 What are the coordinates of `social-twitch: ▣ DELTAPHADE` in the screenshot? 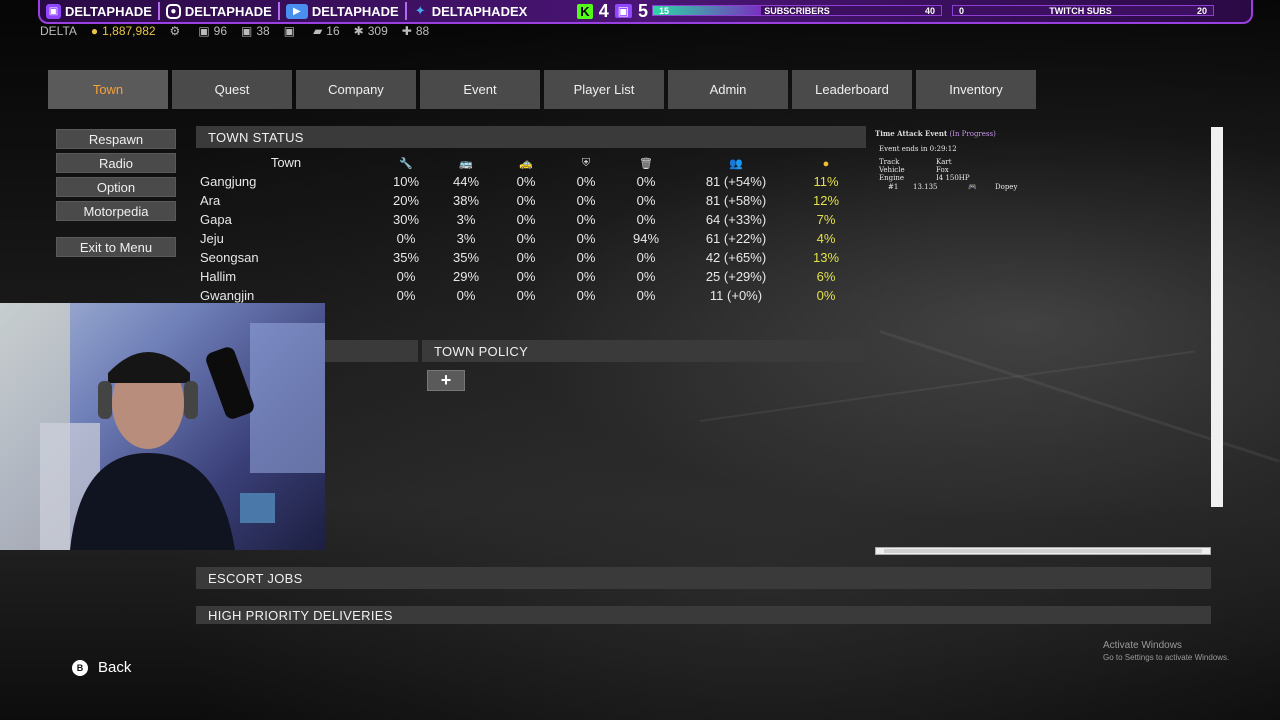 It's located at (99, 11).